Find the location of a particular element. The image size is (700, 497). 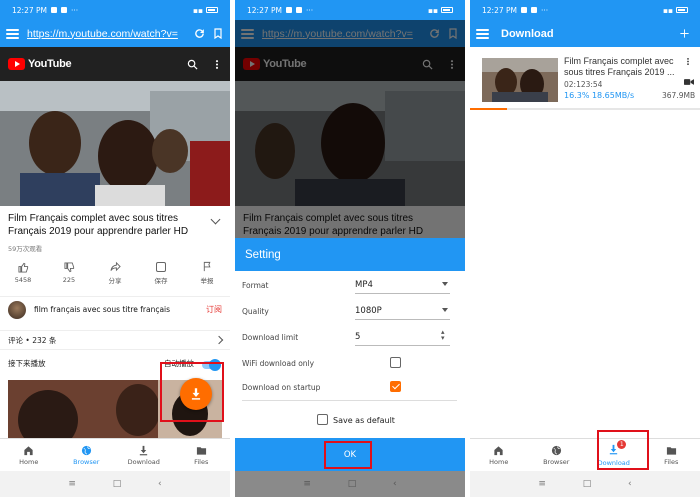

report-label: 举报 is located at coordinates (207, 281).